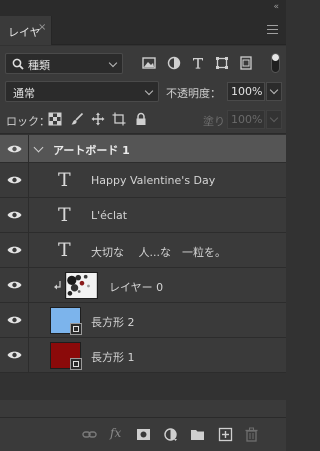  Describe the element at coordinates (275, 63) in the screenshot. I see `filter-toggle-switch` at that location.